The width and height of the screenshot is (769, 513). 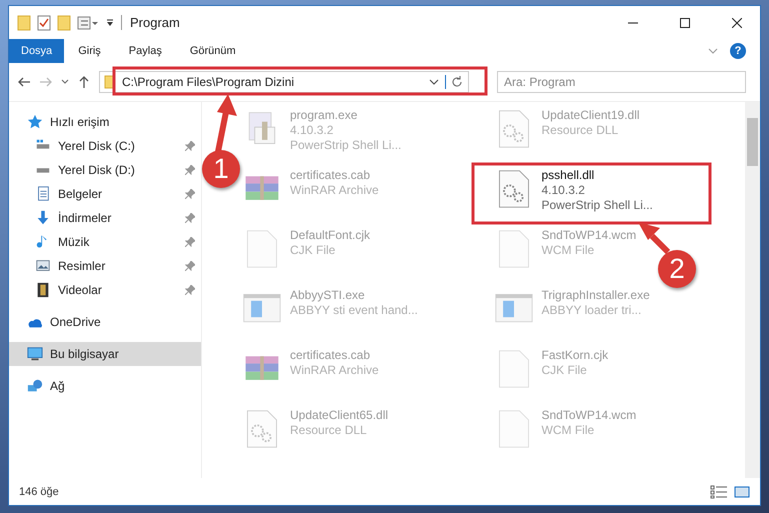 I want to click on details-view-icon, so click(x=719, y=491).